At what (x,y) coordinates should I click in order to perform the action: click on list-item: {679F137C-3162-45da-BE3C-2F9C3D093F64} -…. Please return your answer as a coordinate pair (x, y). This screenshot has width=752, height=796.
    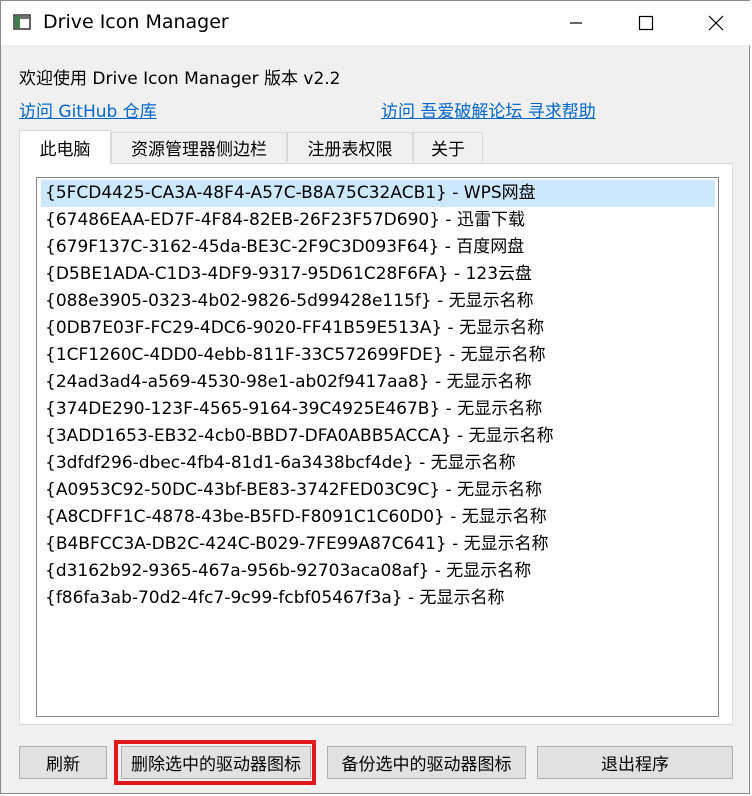
    Looking at the image, I should click on (378, 247).